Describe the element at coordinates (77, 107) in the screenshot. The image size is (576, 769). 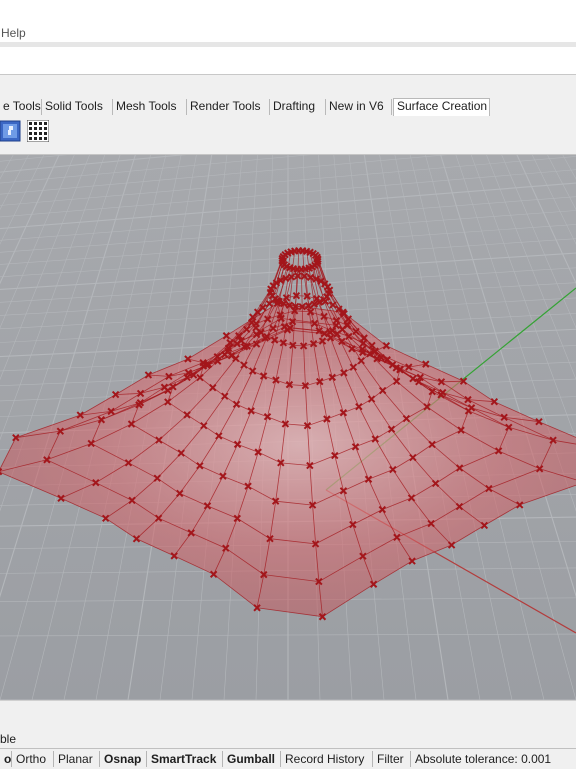
I see `tab-solid-tools: Solid Tools` at that location.